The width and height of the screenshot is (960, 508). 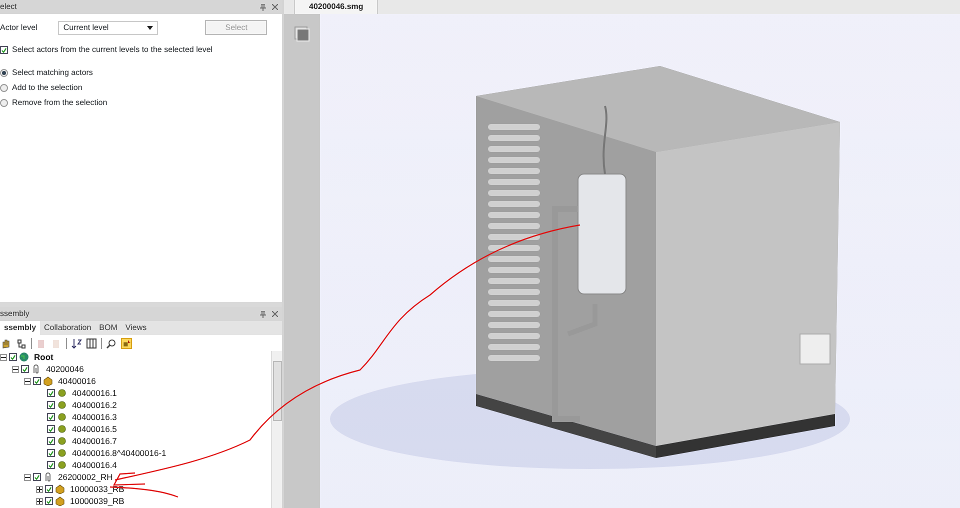 What do you see at coordinates (91, 343) in the screenshot?
I see `columns-icon` at bounding box center [91, 343].